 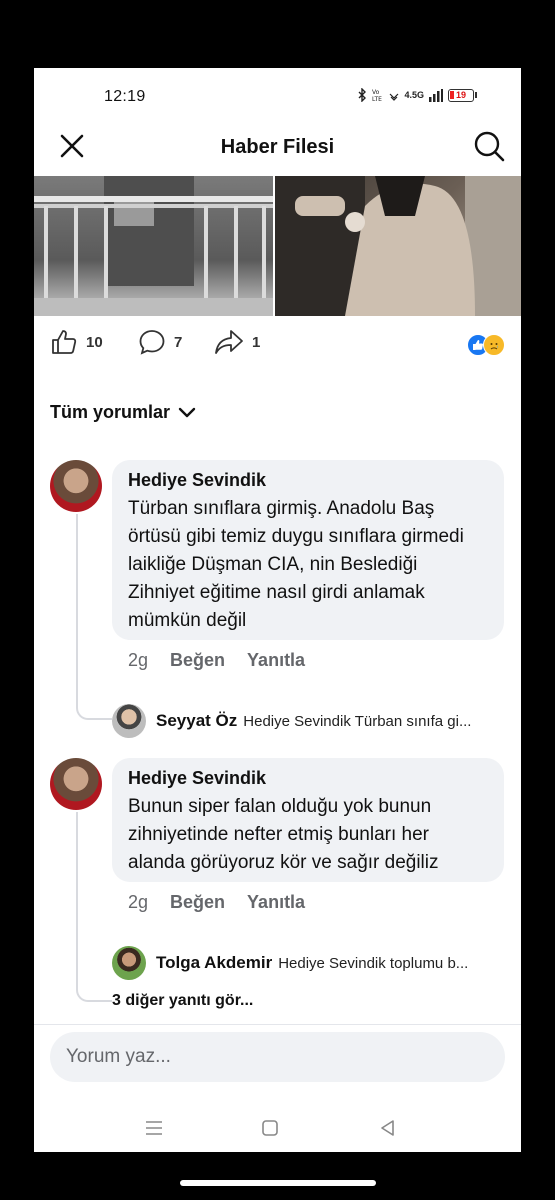 I want to click on menu-lines-icon, so click(x=154, y=1128).